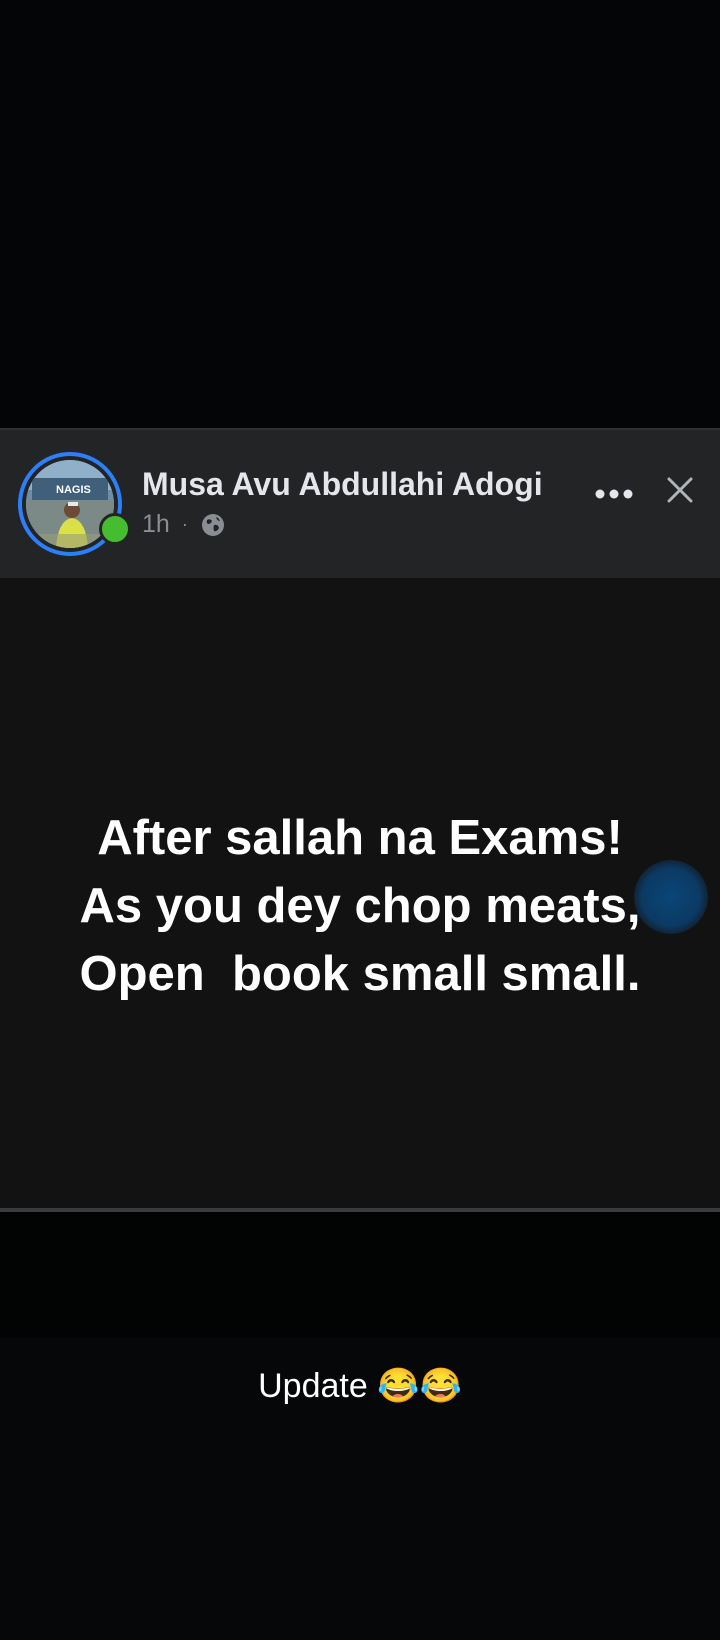 This screenshot has width=720, height=1640. What do you see at coordinates (614, 494) in the screenshot?
I see `more-horizontal-icon` at bounding box center [614, 494].